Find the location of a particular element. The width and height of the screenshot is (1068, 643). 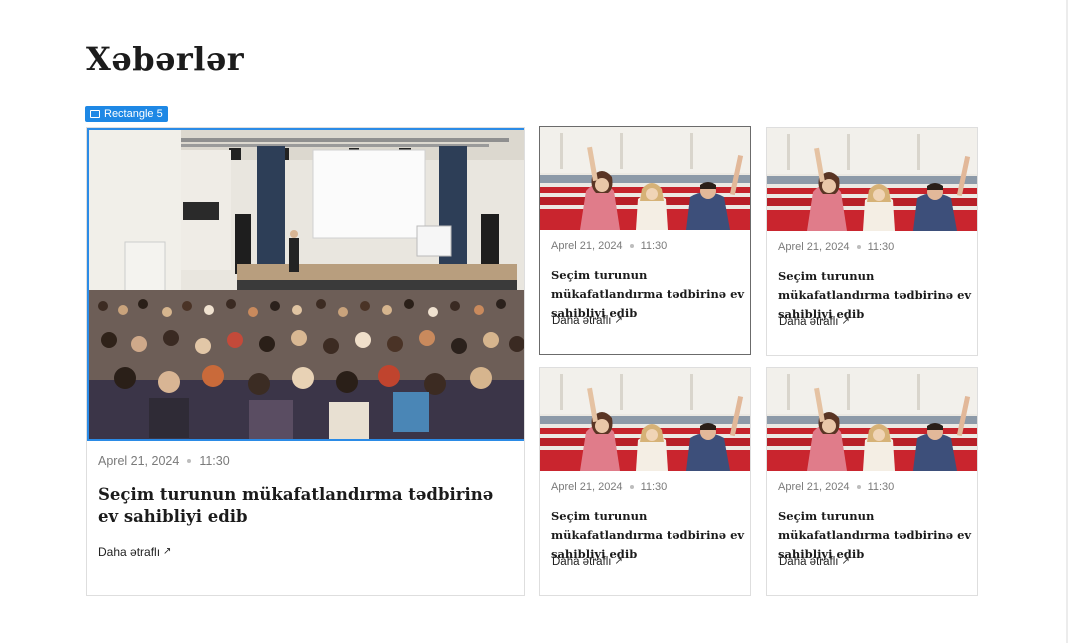

page-title: Xəbərlər is located at coordinates (165, 59).